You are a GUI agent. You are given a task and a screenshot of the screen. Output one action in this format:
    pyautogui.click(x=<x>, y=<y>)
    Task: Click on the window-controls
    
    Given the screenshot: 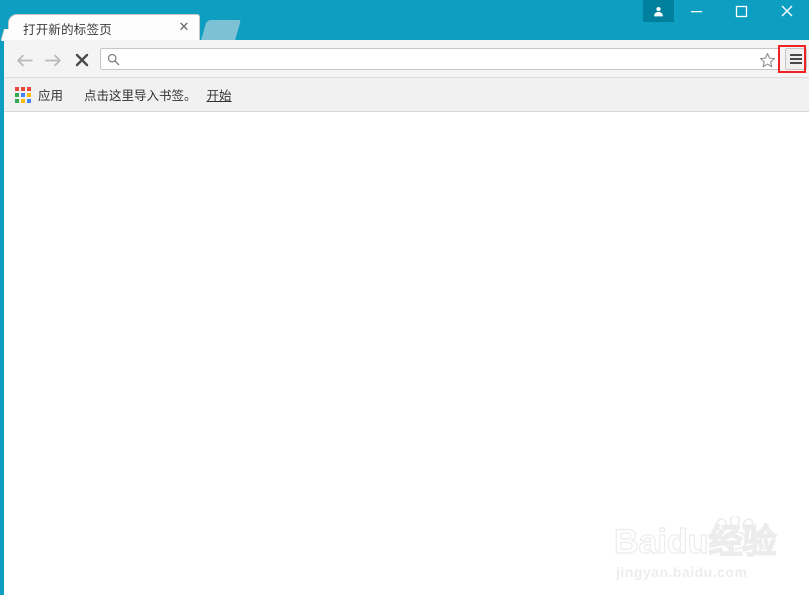 What is the action you would take?
    pyautogui.click(x=726, y=14)
    